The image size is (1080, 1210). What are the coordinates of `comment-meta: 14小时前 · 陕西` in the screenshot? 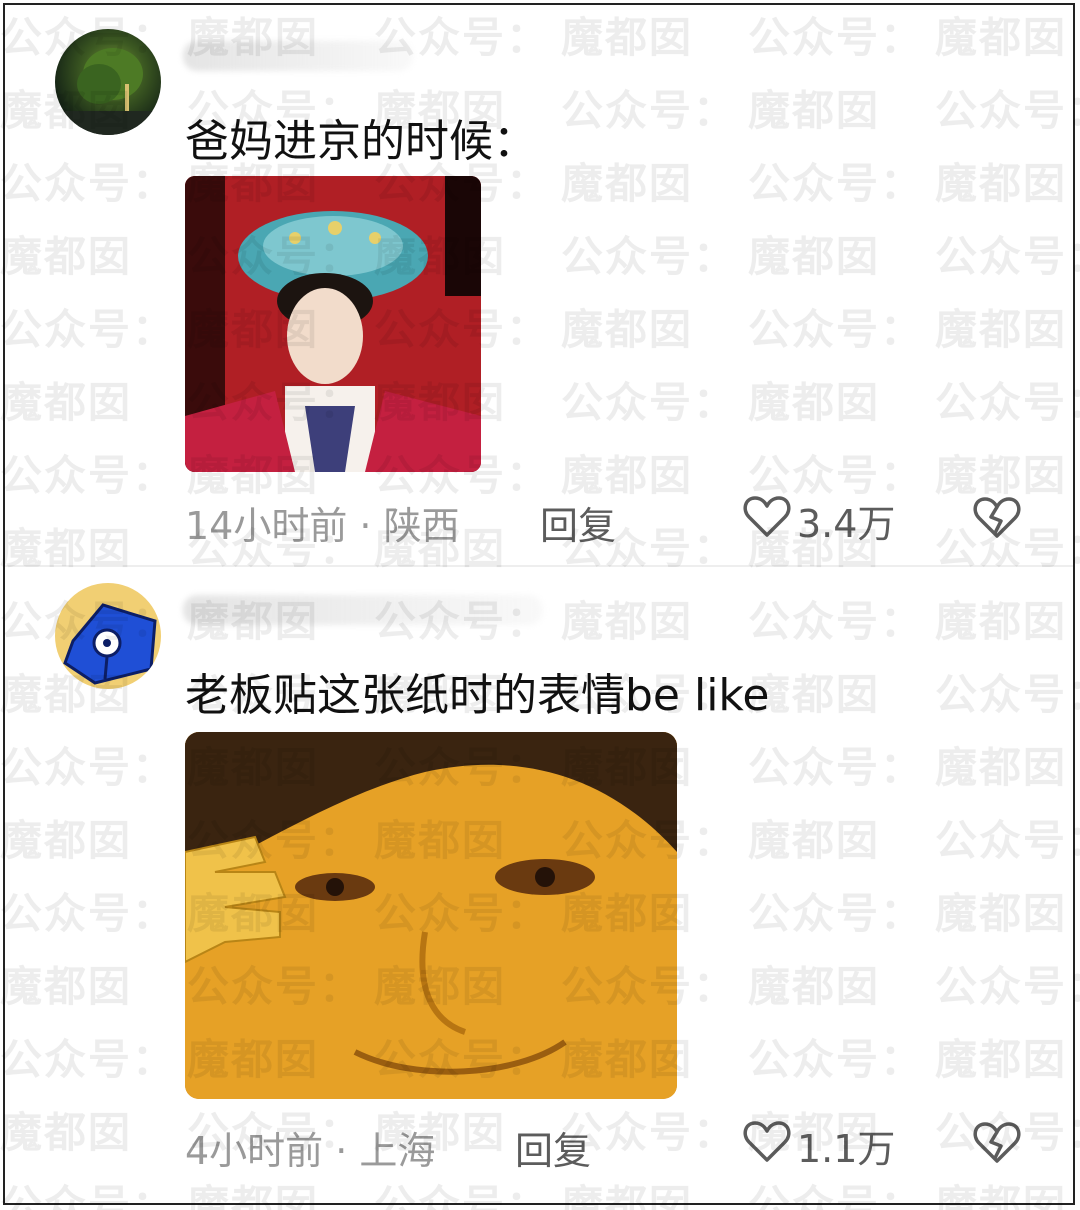 It's located at (322, 526).